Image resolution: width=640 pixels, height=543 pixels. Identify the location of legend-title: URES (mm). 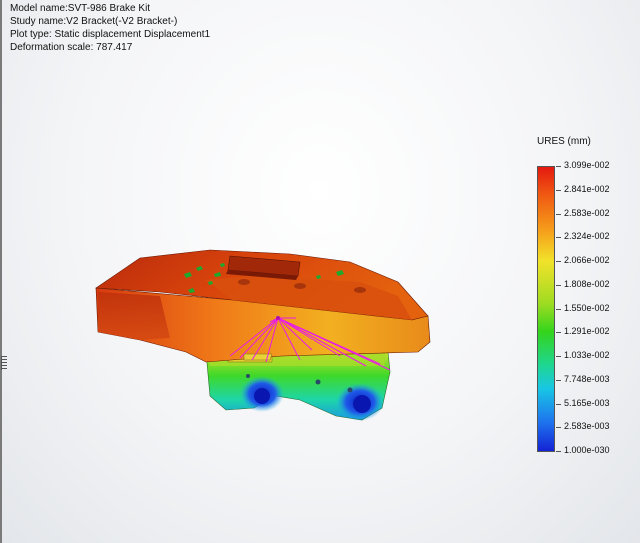
(564, 141).